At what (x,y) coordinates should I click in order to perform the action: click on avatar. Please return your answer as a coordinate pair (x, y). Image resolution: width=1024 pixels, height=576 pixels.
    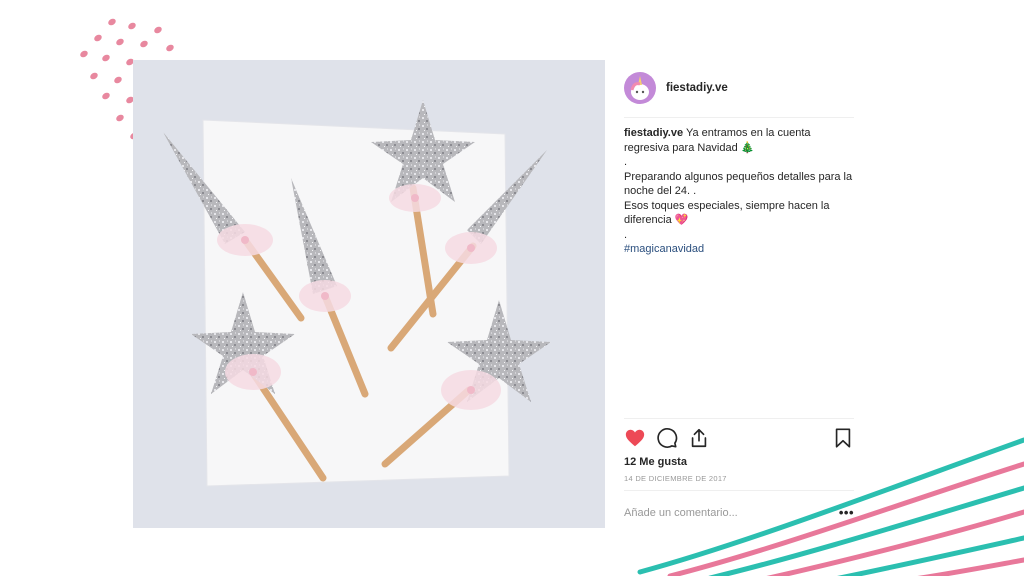
    Looking at the image, I should click on (640, 88).